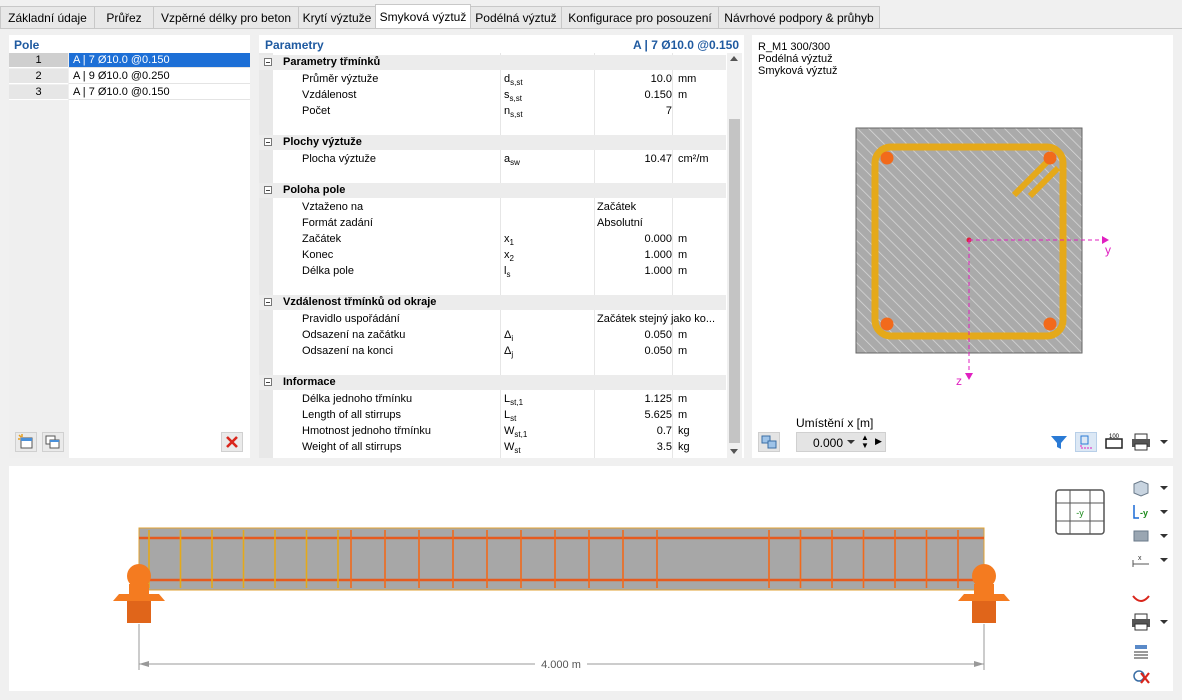 This screenshot has height=700, width=1182. Describe the element at coordinates (129, 60) in the screenshot. I see `pole-row-1: 1 A | 7 Ø10.0 @0.150` at that location.